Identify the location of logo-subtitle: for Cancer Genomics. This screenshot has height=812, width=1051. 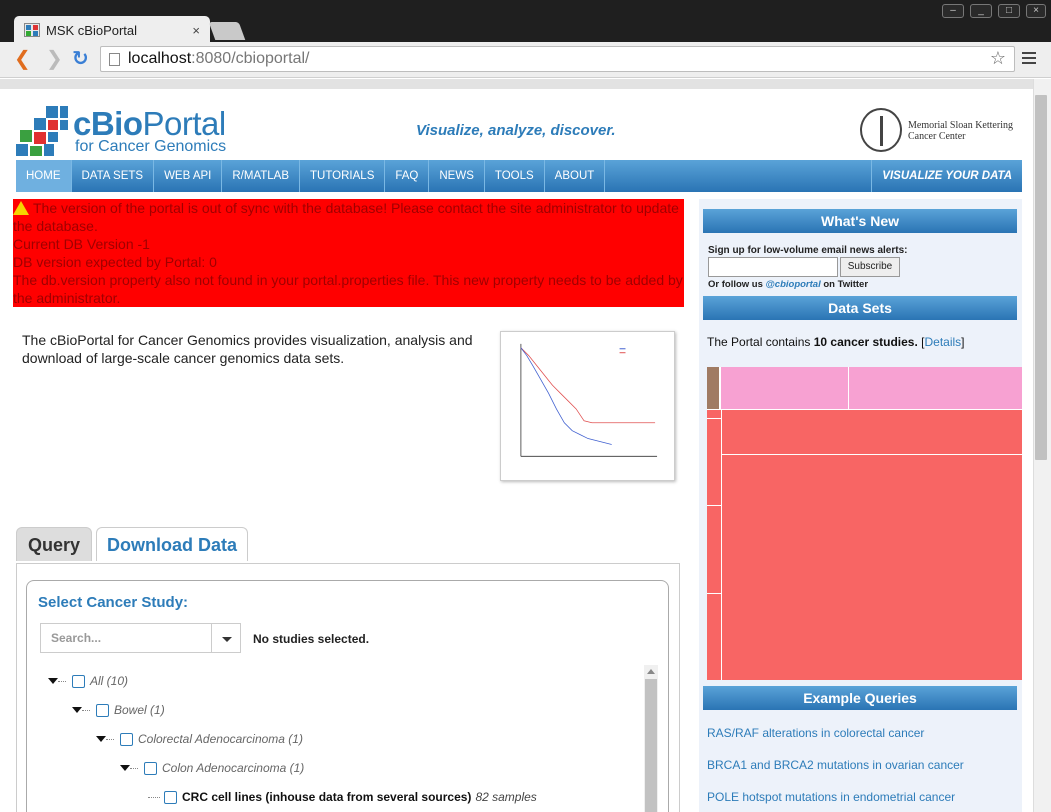
(151, 146).